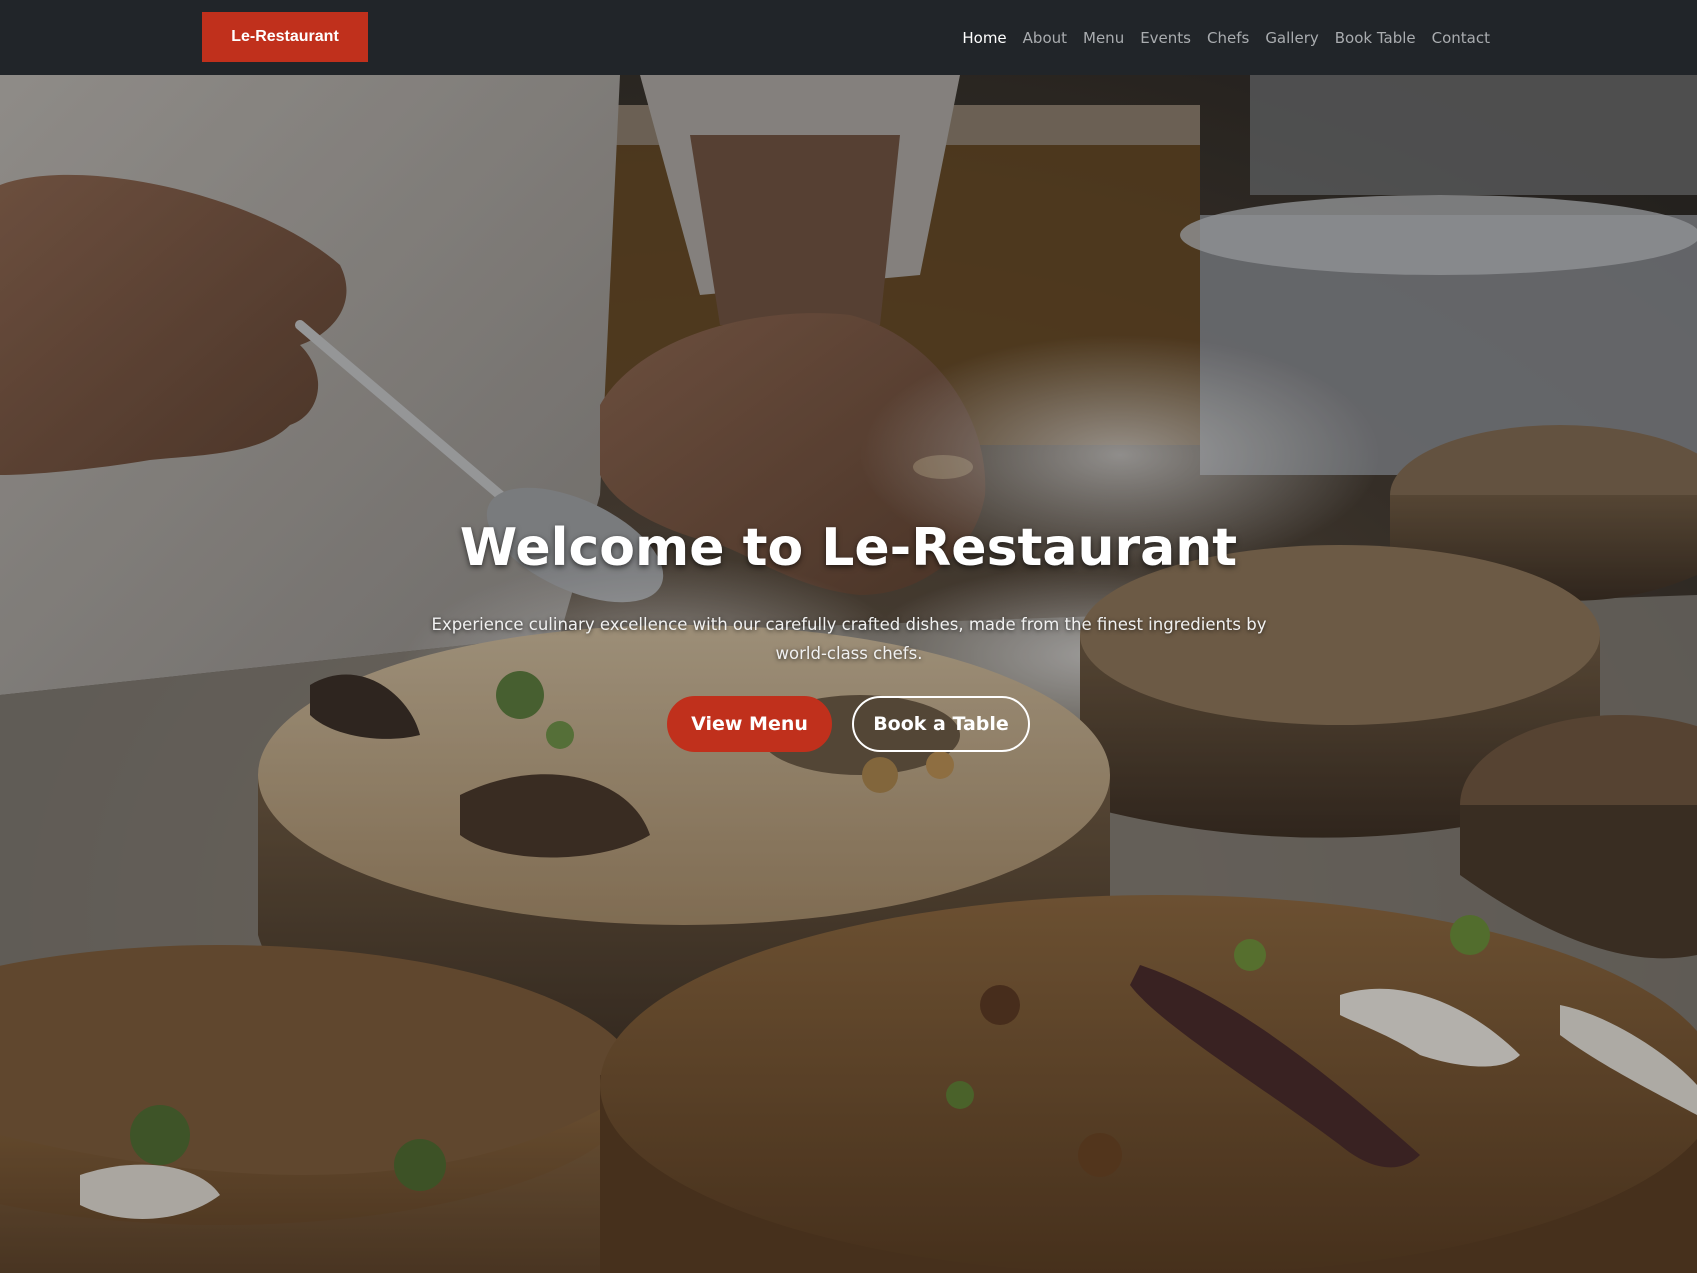 Image resolution: width=1697 pixels, height=1273 pixels. What do you see at coordinates (941, 724) in the screenshot?
I see `book-table-button: Book a Table` at bounding box center [941, 724].